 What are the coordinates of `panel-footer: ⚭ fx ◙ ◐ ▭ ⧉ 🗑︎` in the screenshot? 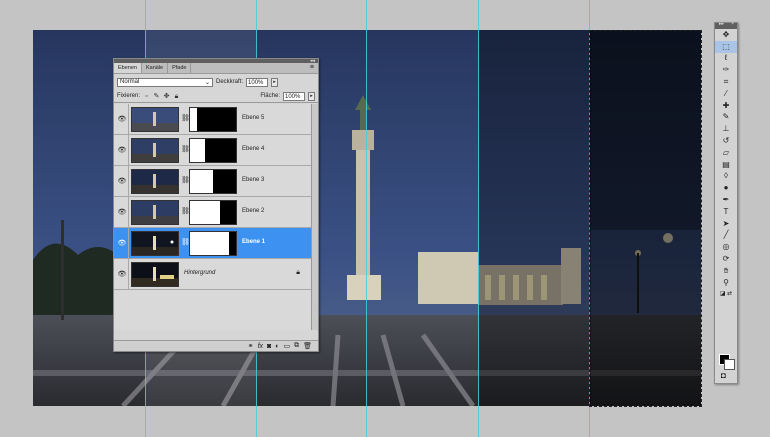 It's located at (216, 345).